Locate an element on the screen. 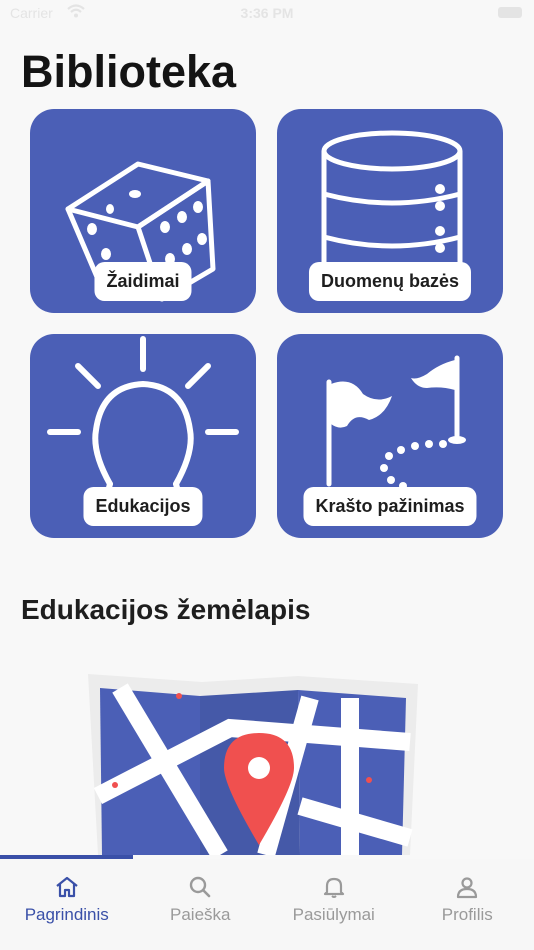  bell-icon is located at coordinates (333, 887).